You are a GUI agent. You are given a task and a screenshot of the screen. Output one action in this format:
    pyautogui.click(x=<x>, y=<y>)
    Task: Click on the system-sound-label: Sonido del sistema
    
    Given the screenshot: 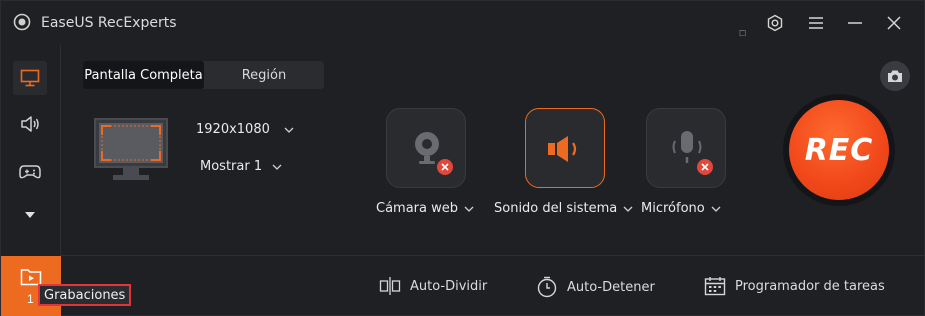 What is the action you would take?
    pyautogui.click(x=556, y=208)
    